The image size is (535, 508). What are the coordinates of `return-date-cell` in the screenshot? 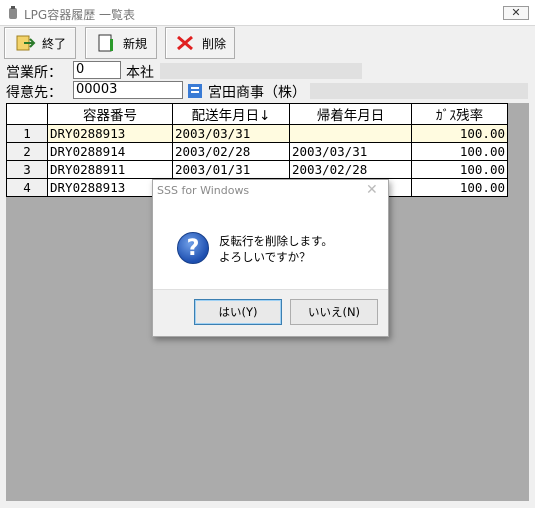 It's located at (350, 133).